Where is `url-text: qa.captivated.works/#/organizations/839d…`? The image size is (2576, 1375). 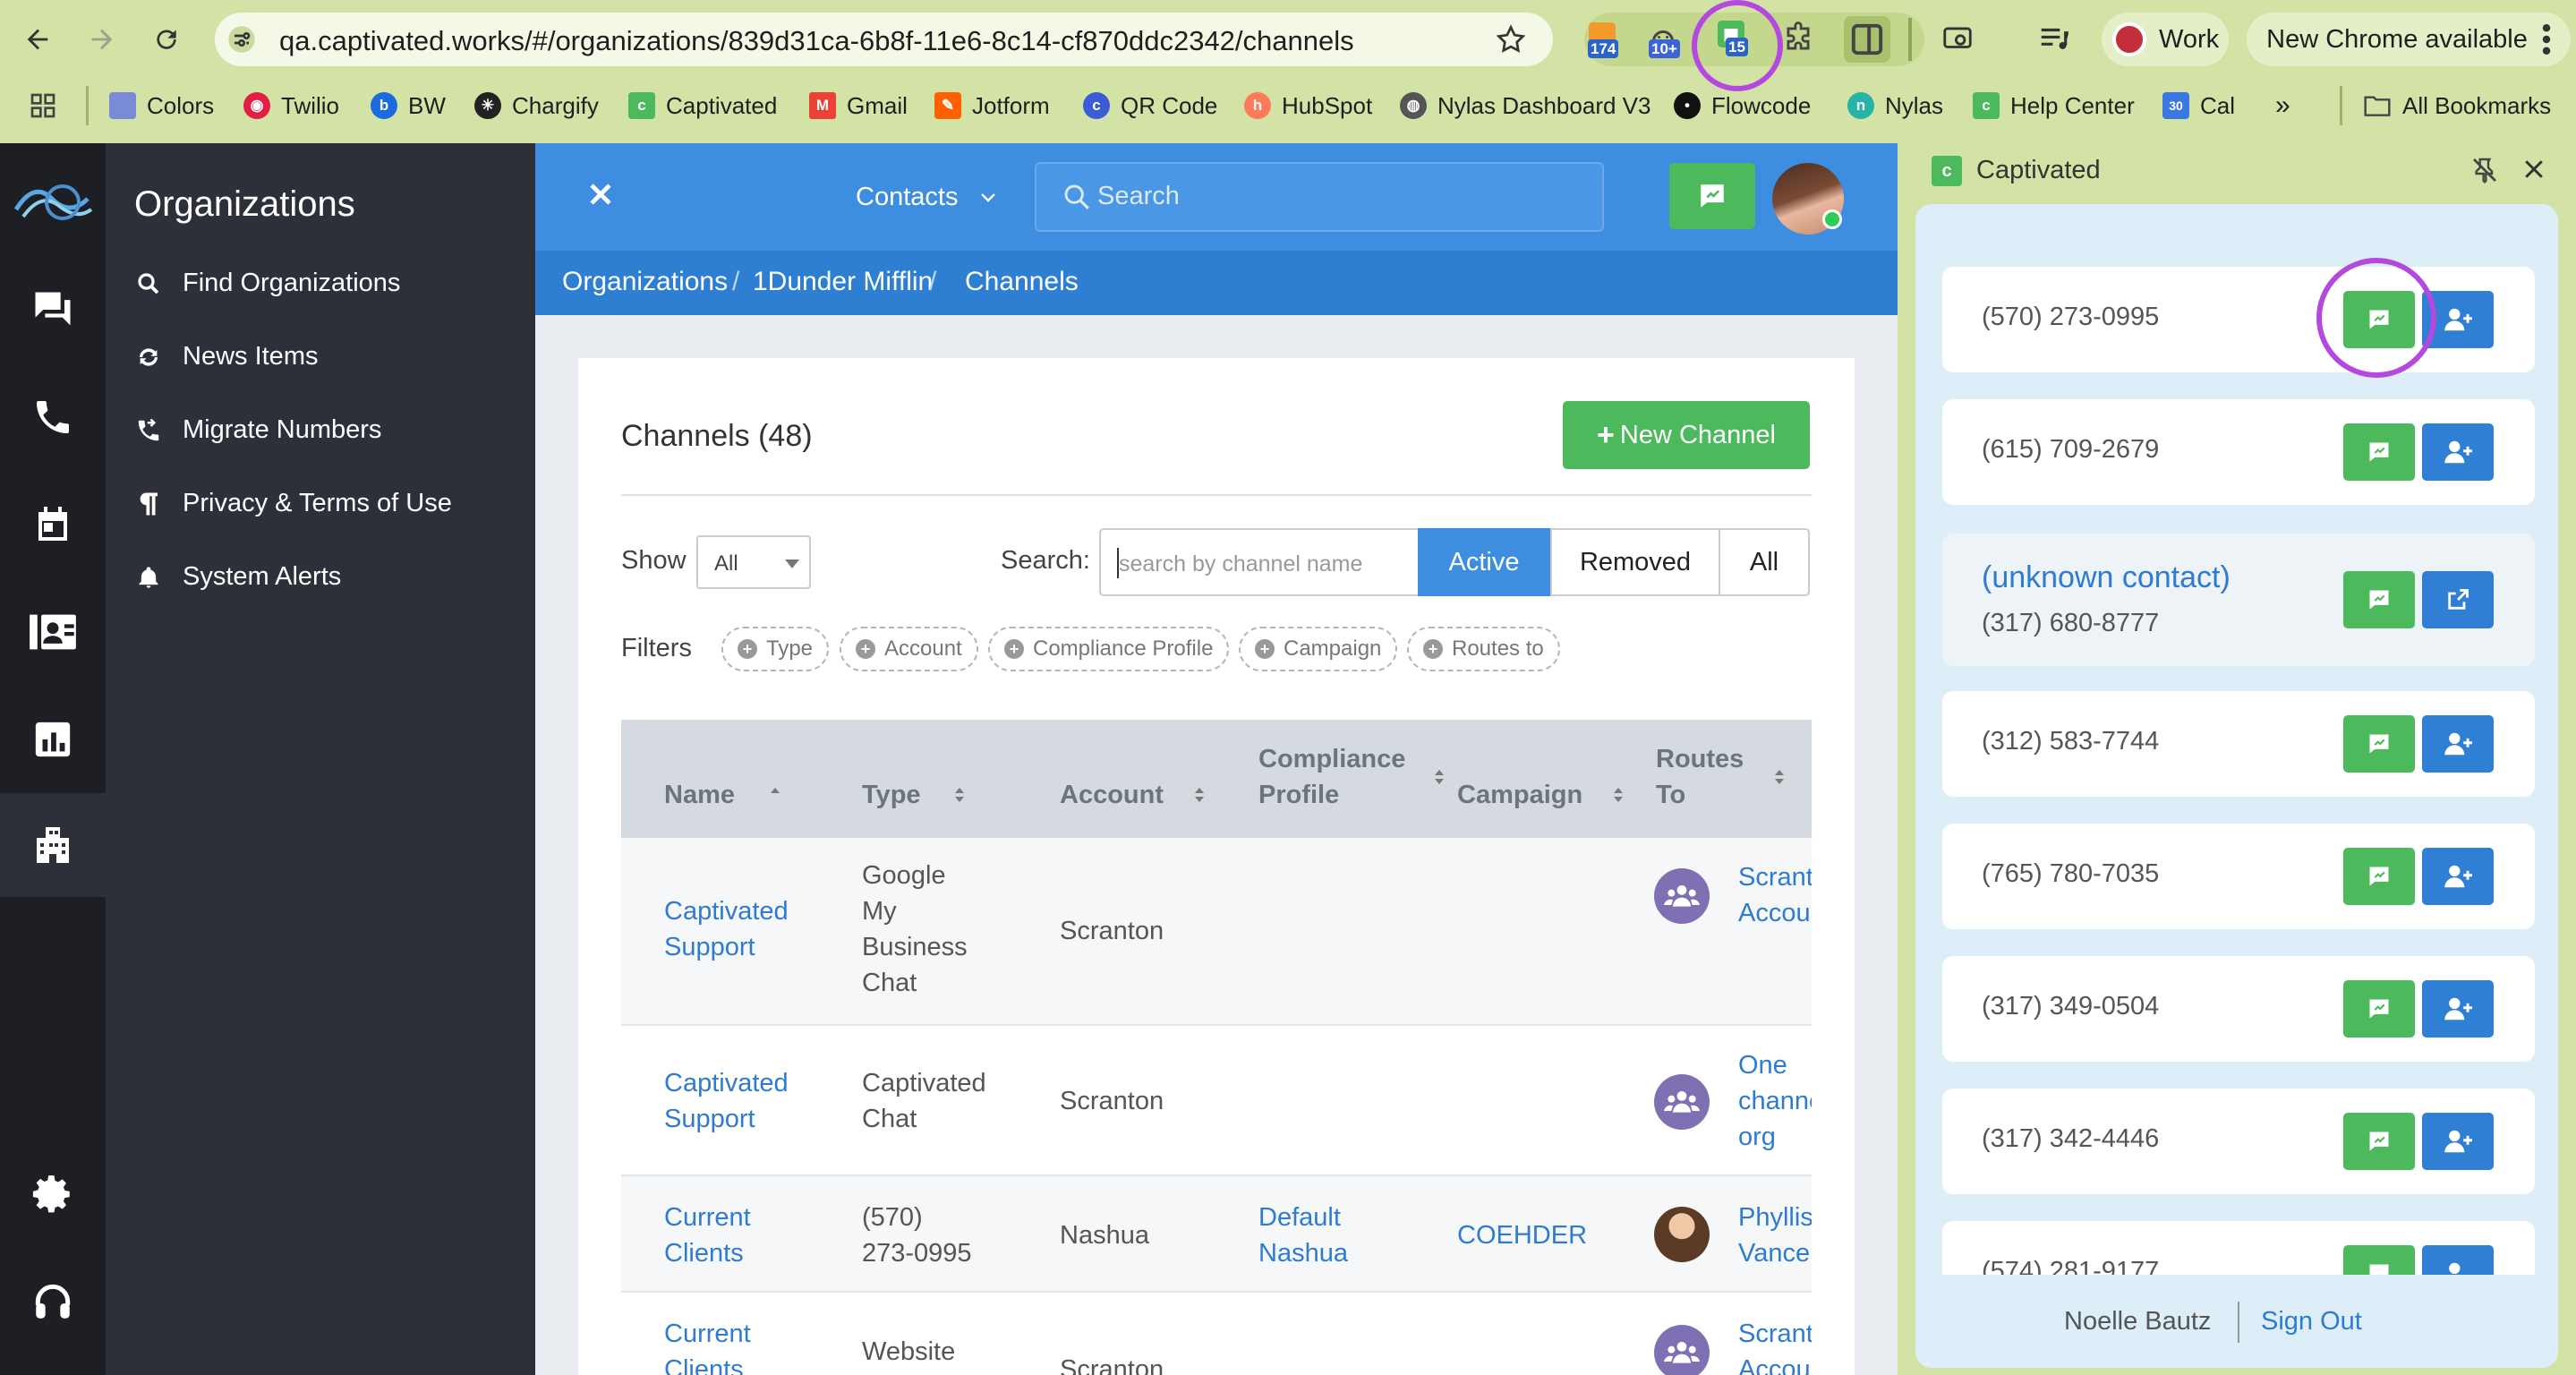 url-text: qa.captivated.works/#/organizations/839d… is located at coordinates (816, 41).